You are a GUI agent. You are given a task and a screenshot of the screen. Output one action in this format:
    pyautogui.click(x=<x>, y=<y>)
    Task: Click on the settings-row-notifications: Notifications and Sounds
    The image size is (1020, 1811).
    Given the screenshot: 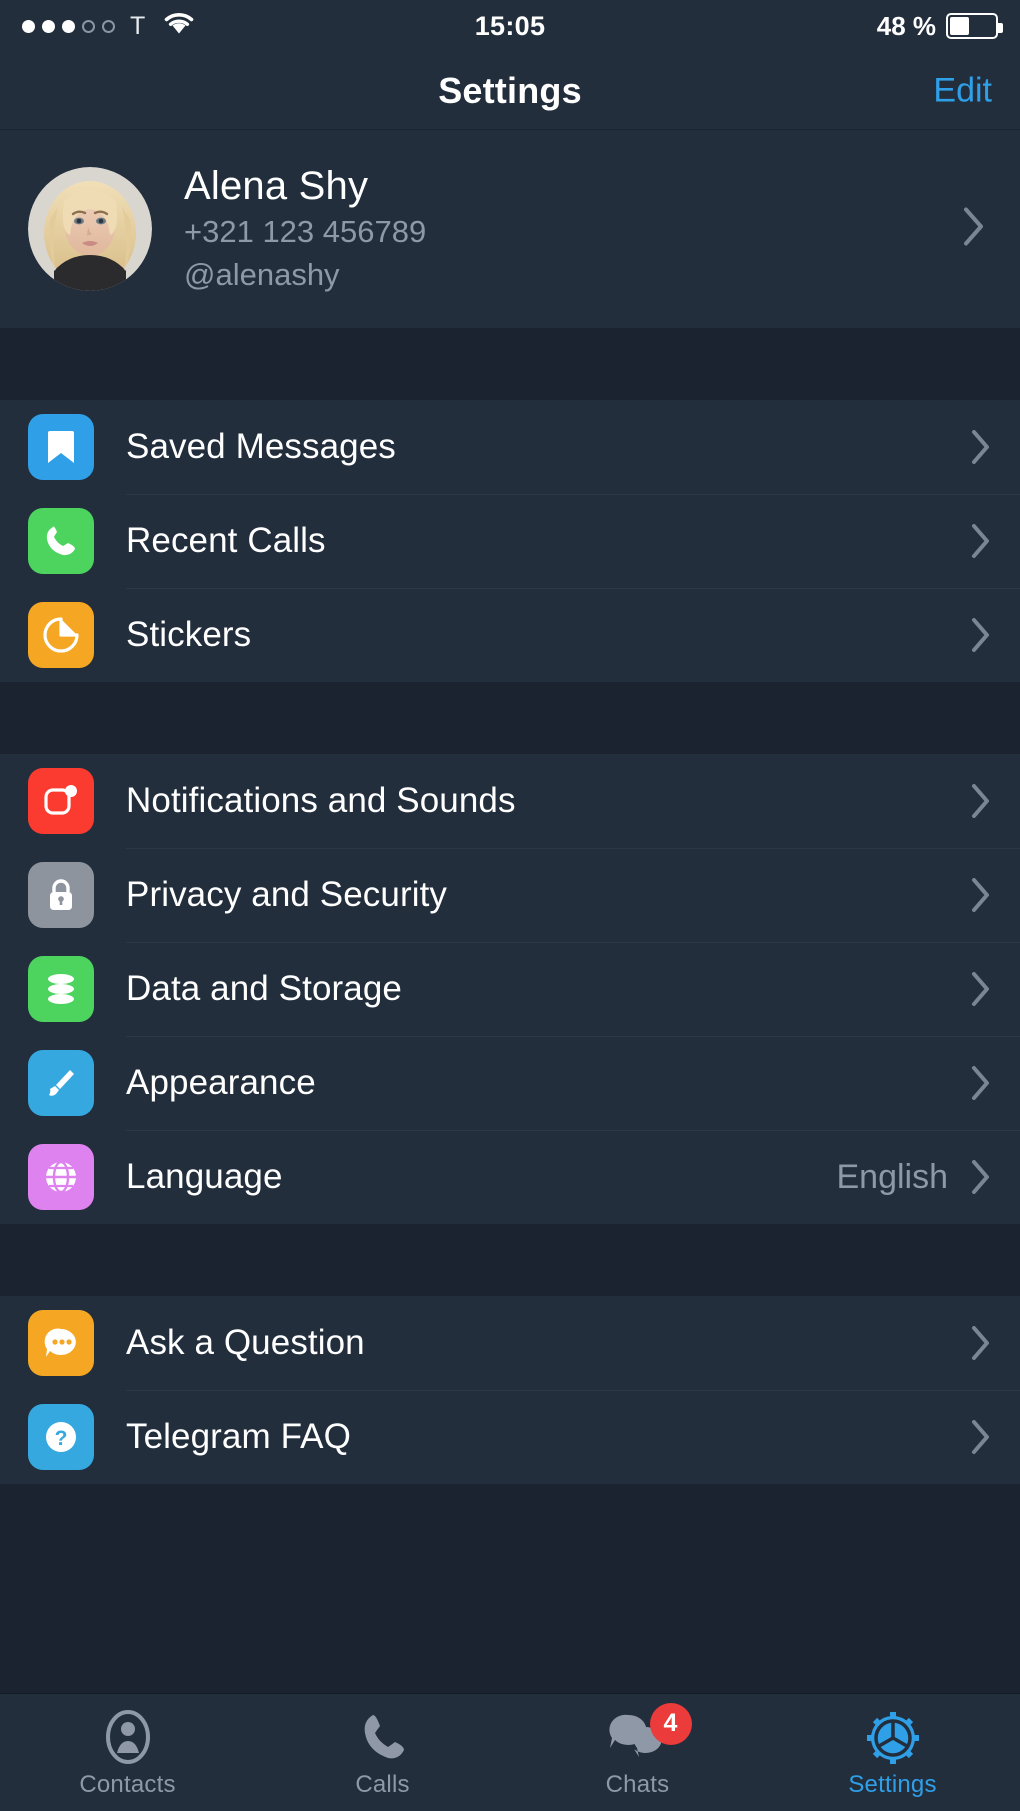 What is the action you would take?
    pyautogui.click(x=510, y=801)
    